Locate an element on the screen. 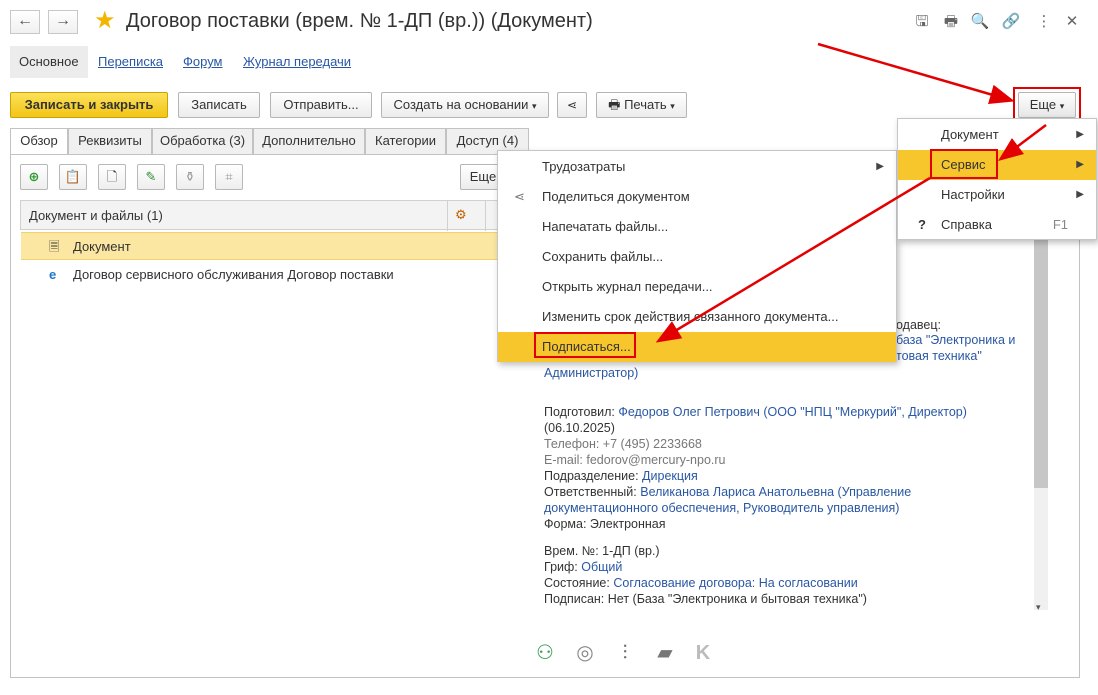 This screenshot has height=695, width=1098. arrow-to-subscribe is located at coordinates (793, 259).